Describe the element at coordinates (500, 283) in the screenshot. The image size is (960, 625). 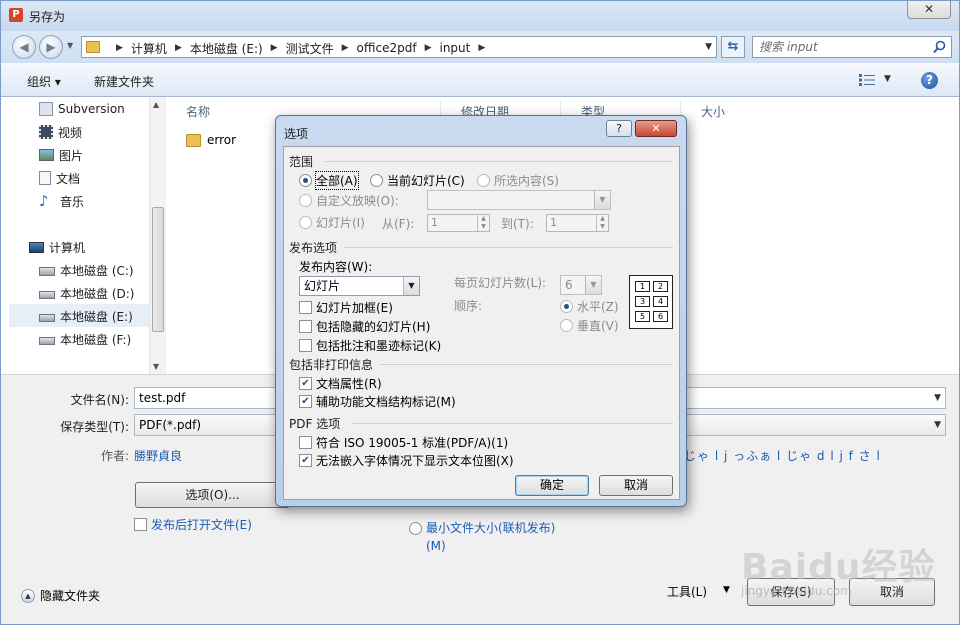
I see `per-page-label: 每页幻灯片数(L):` at that location.